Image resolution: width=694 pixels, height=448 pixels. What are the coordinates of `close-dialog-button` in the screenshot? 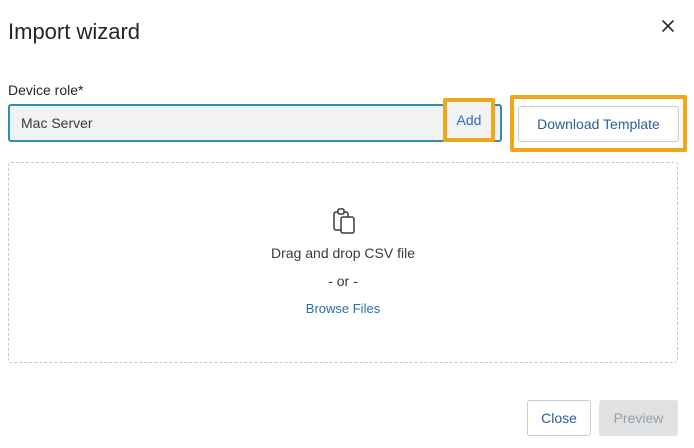 It's located at (668, 26).